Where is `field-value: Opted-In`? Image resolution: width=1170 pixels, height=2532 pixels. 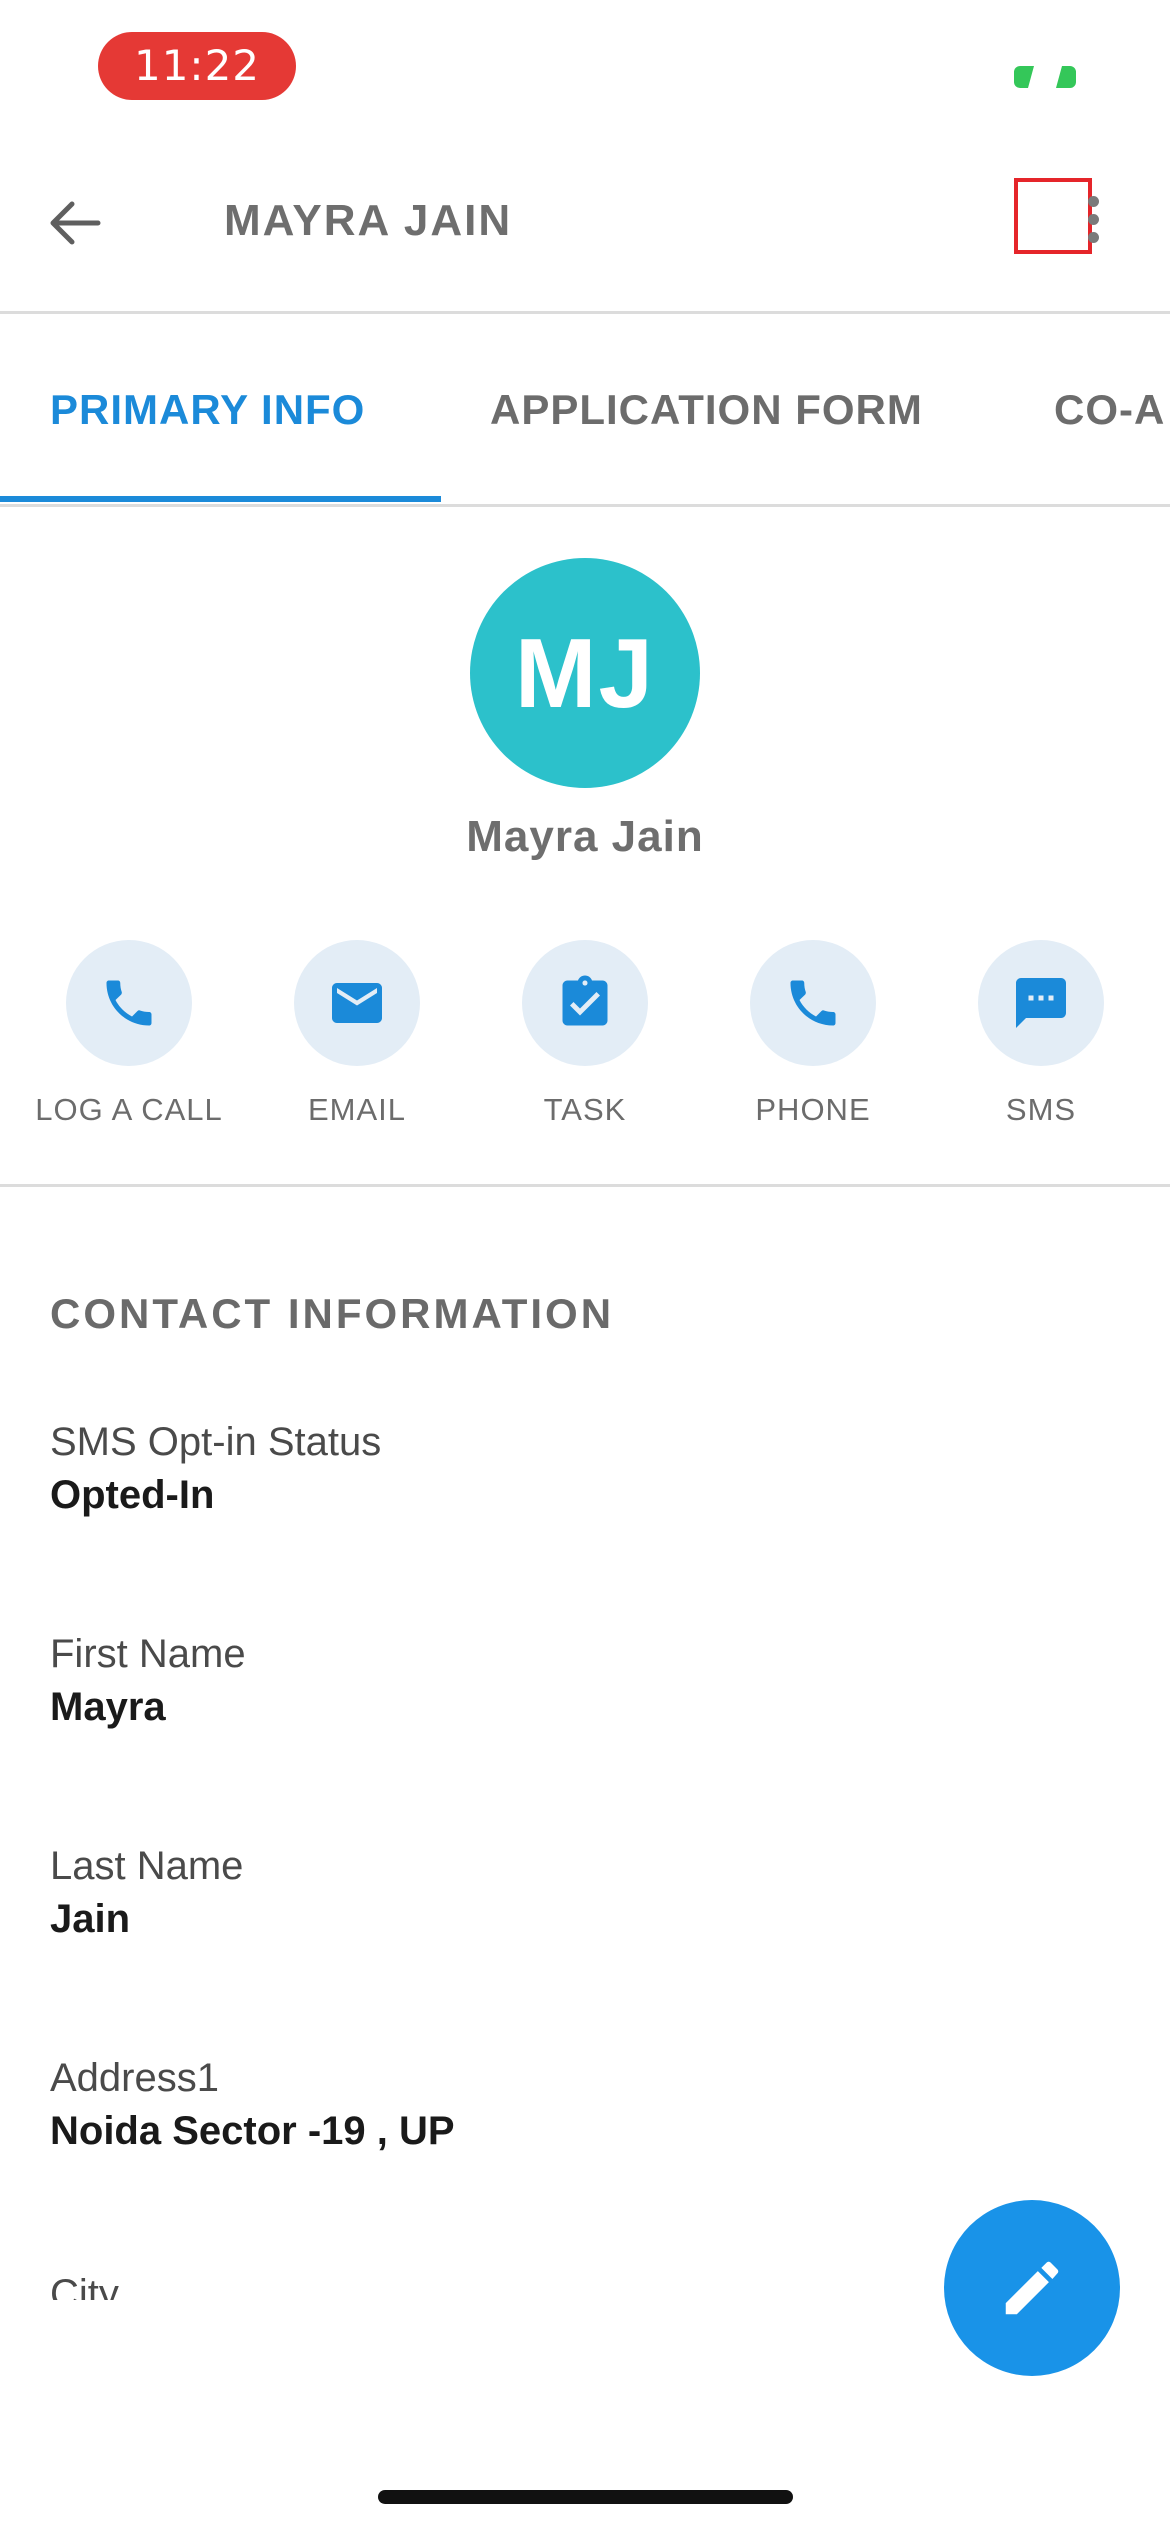 field-value: Opted-In is located at coordinates (132, 1495).